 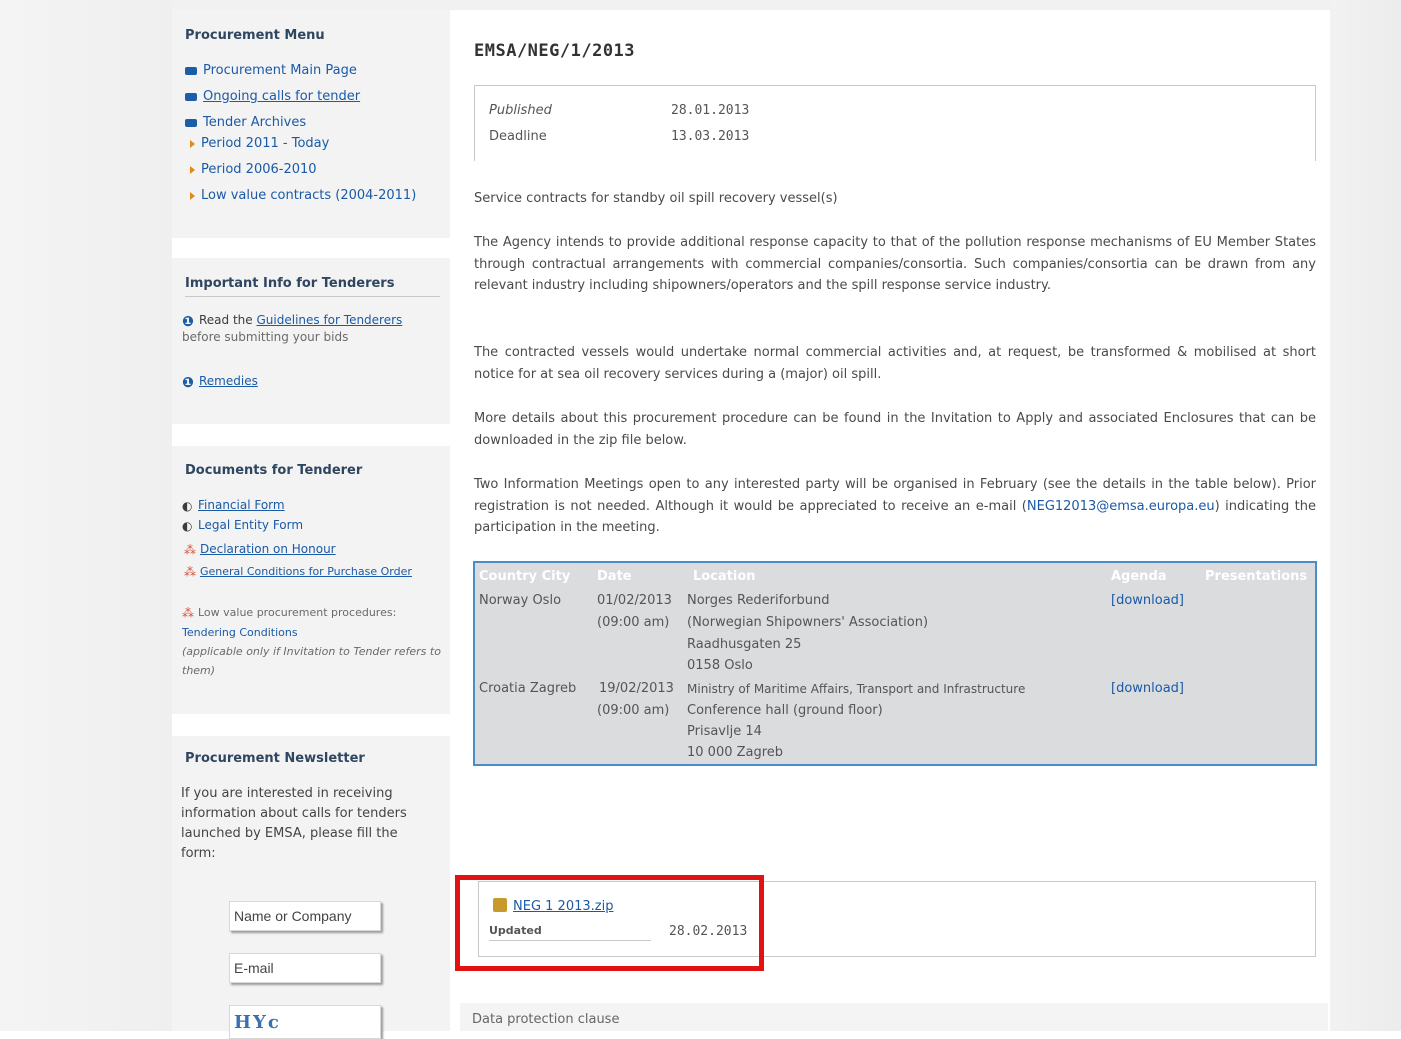 I want to click on row-2-agenda-download-link: [download], so click(x=1147, y=689).